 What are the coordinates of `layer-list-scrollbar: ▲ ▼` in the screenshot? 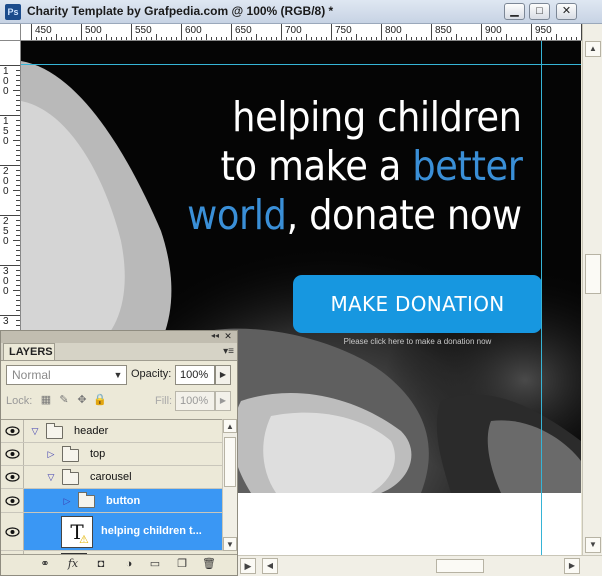 It's located at (229, 485).